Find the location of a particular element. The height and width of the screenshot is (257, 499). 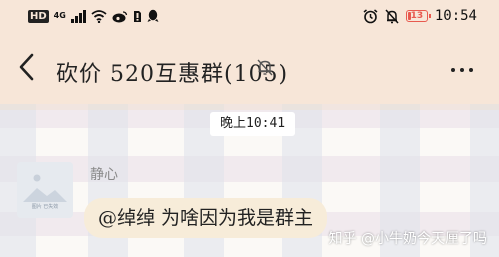

battery-icon: 13 is located at coordinates (418, 16).